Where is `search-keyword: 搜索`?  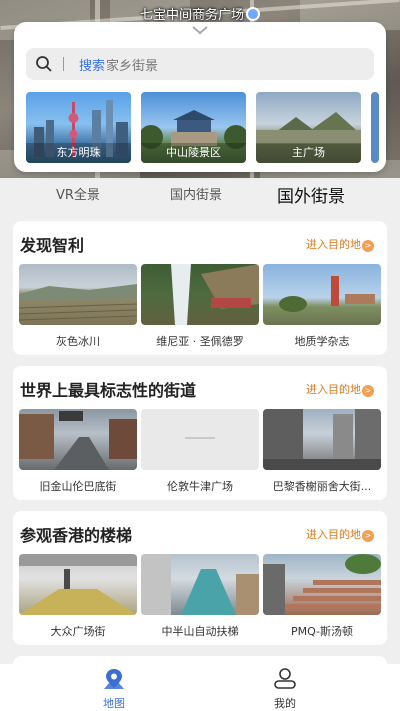 search-keyword: 搜索 is located at coordinates (92, 66).